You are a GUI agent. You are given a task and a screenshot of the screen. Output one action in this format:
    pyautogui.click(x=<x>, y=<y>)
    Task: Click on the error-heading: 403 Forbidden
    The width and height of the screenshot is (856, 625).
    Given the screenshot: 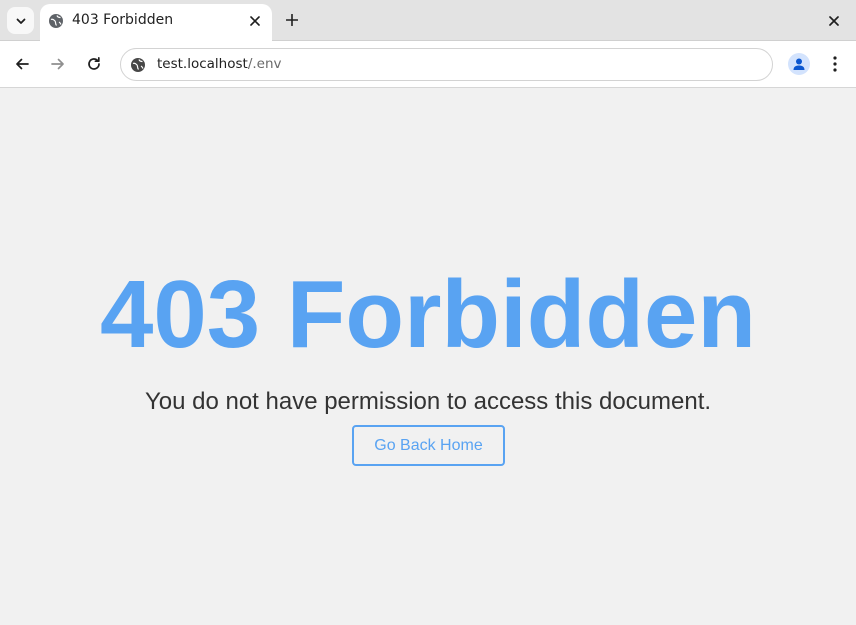 What is the action you would take?
    pyautogui.click(x=428, y=314)
    